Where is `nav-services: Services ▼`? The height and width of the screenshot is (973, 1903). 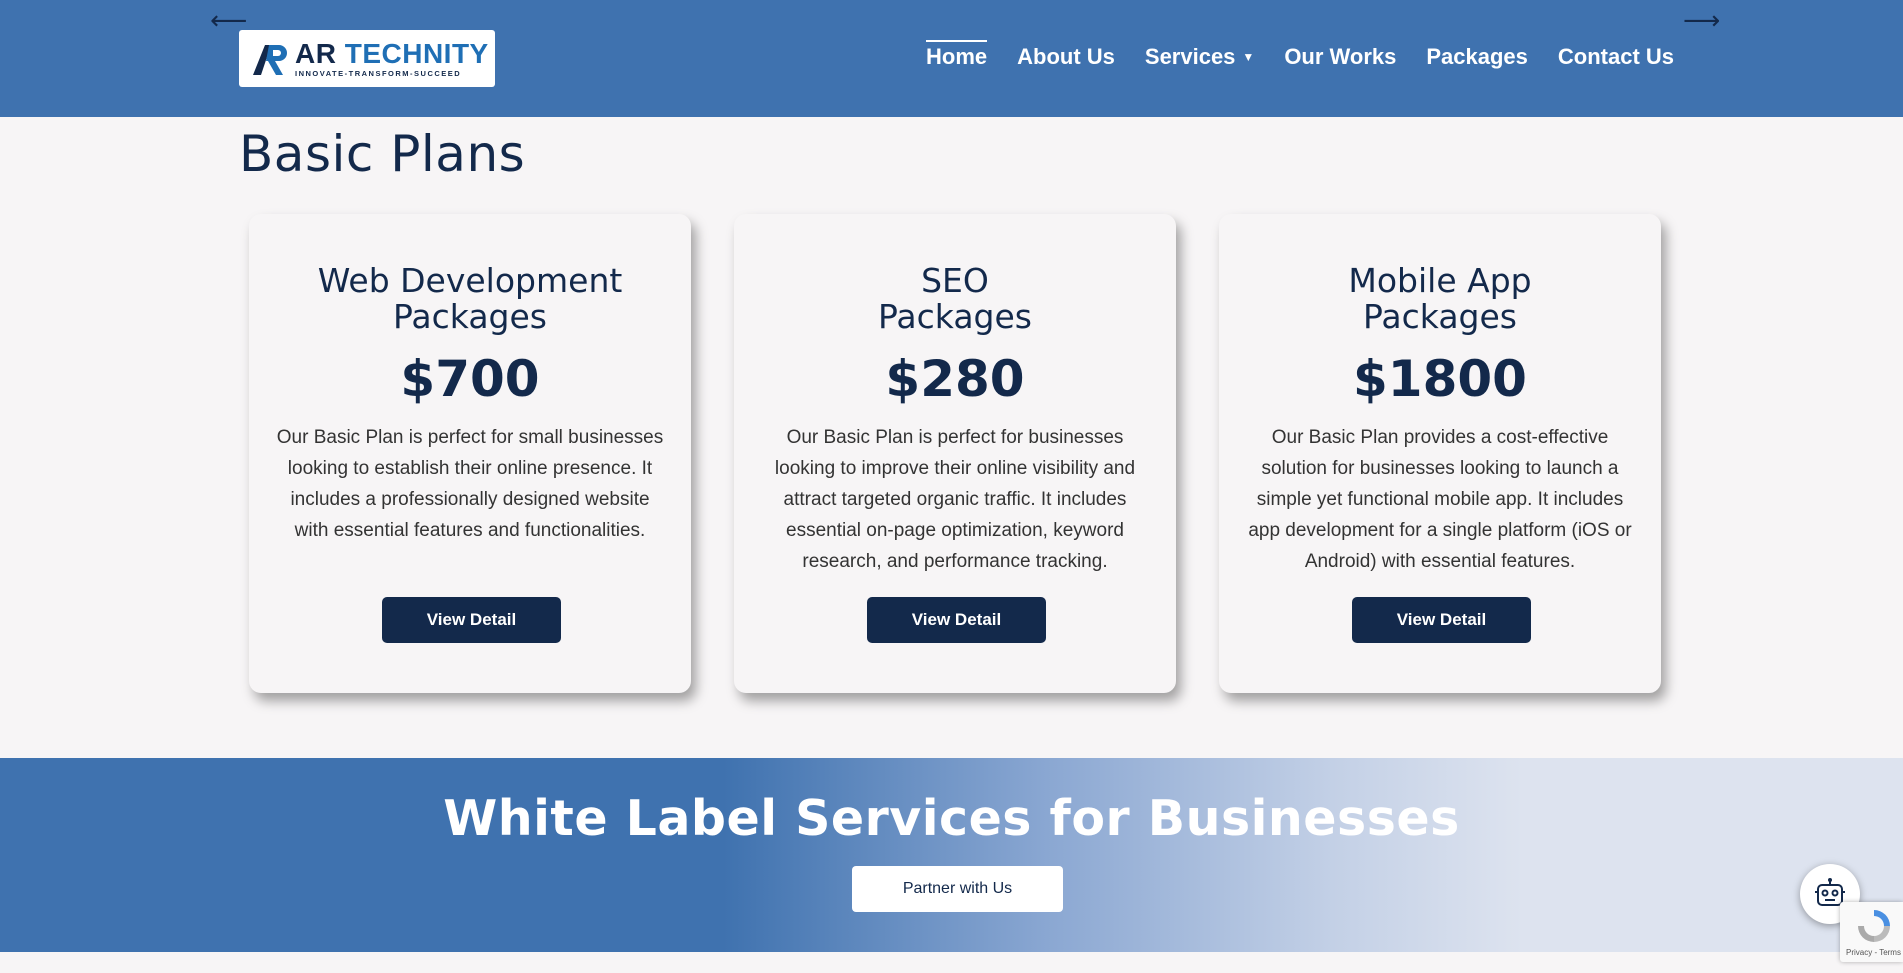 nav-services: Services ▼ is located at coordinates (1199, 57).